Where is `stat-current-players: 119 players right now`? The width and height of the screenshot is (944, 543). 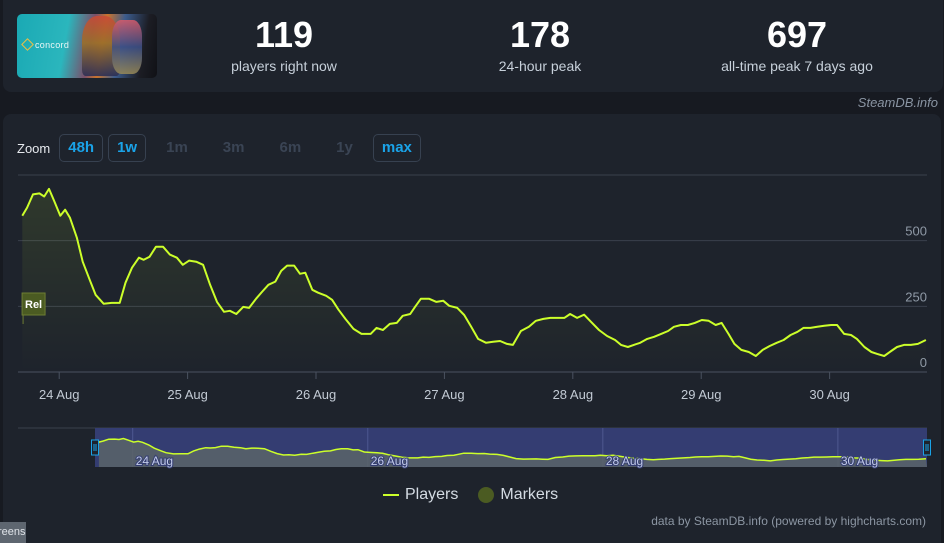 stat-current-players: 119 players right now is located at coordinates (284, 45).